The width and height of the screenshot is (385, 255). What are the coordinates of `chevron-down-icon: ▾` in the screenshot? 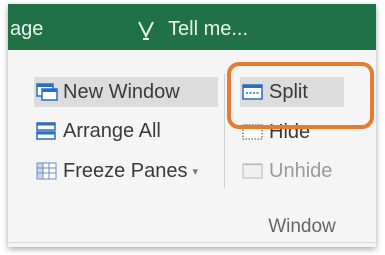 It's located at (195, 171).